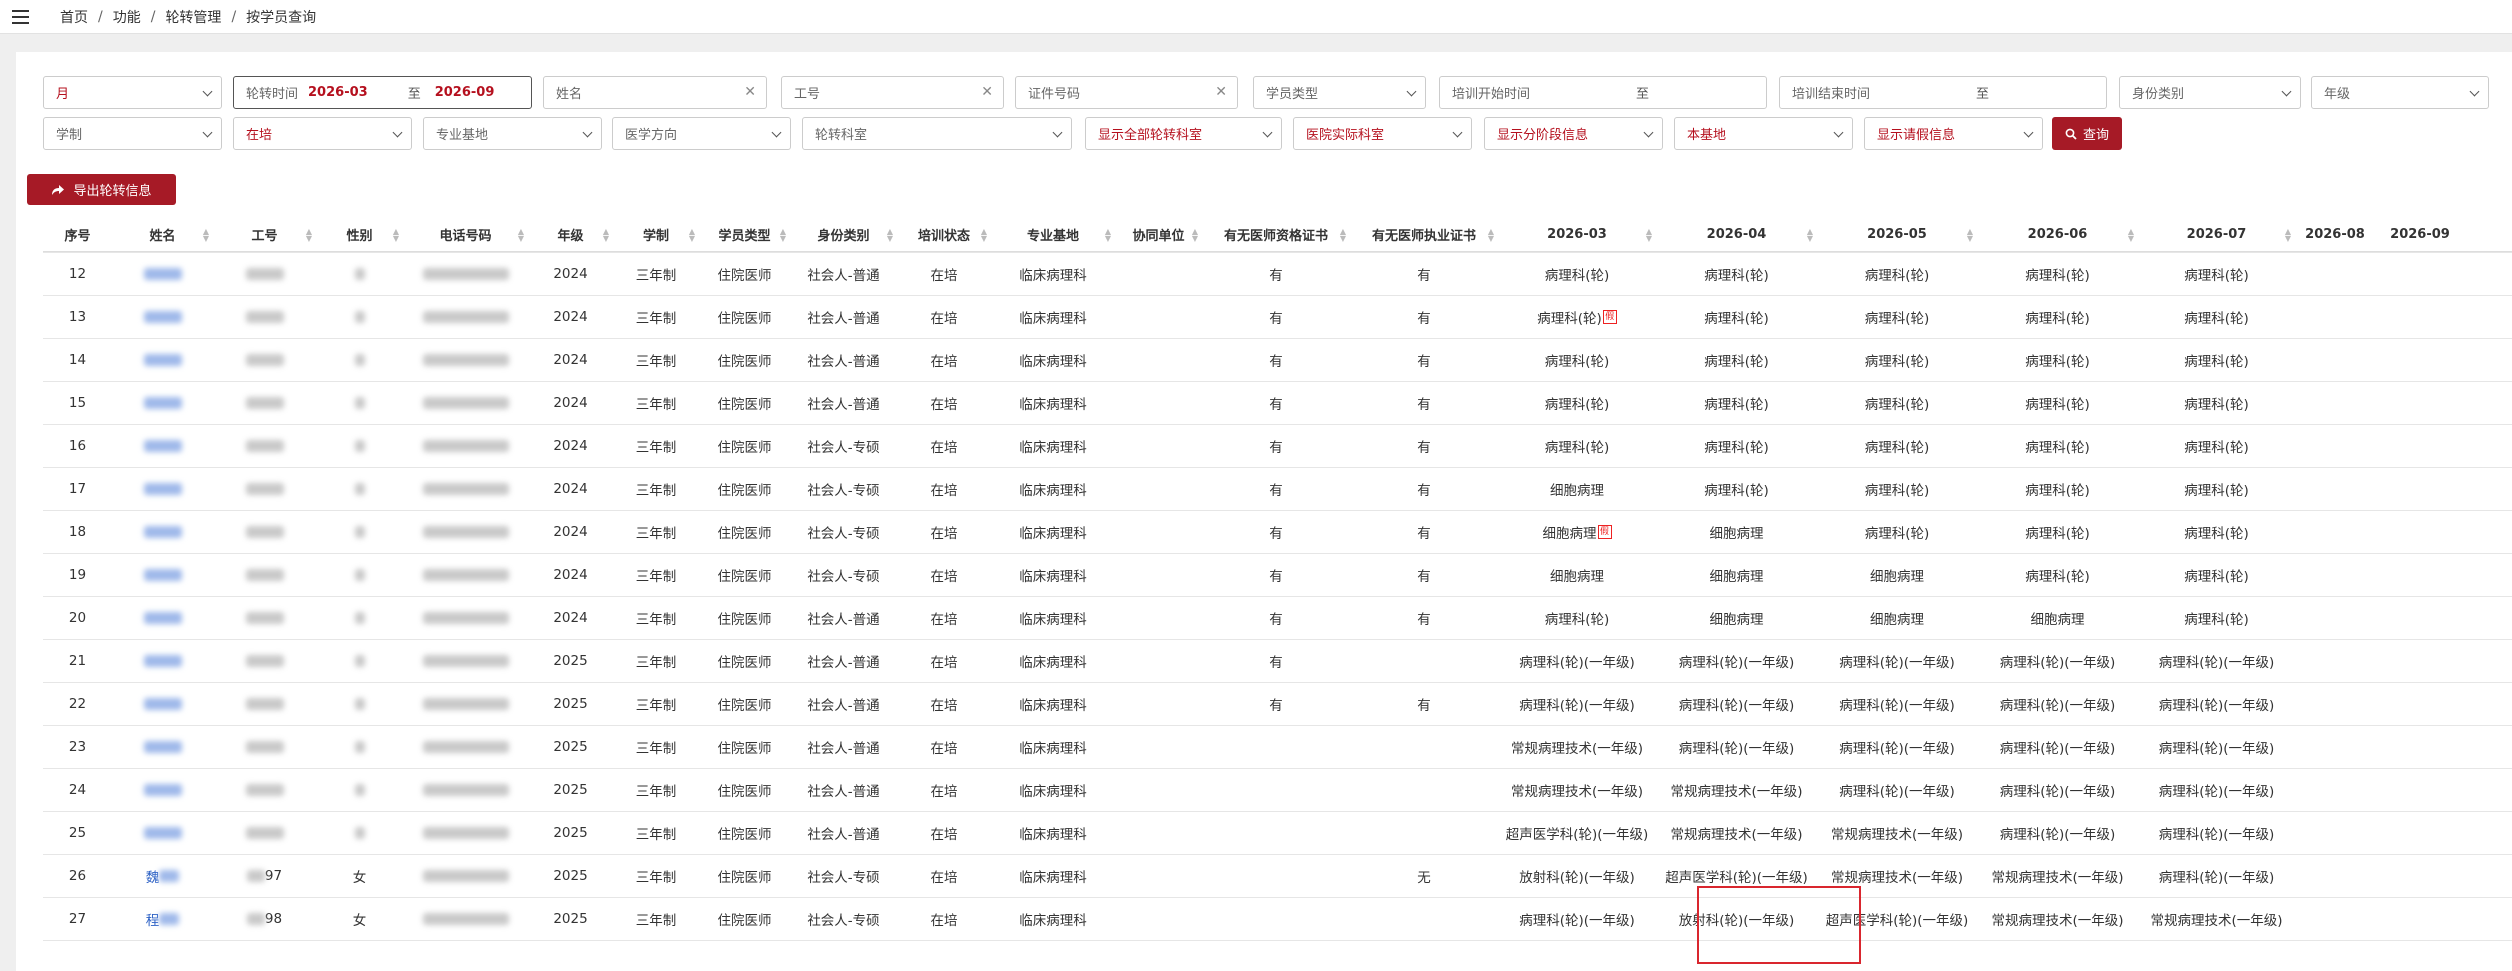  Describe the element at coordinates (1126, 92) in the screenshot. I see `idcard-input: 证件号码 ✕` at that location.